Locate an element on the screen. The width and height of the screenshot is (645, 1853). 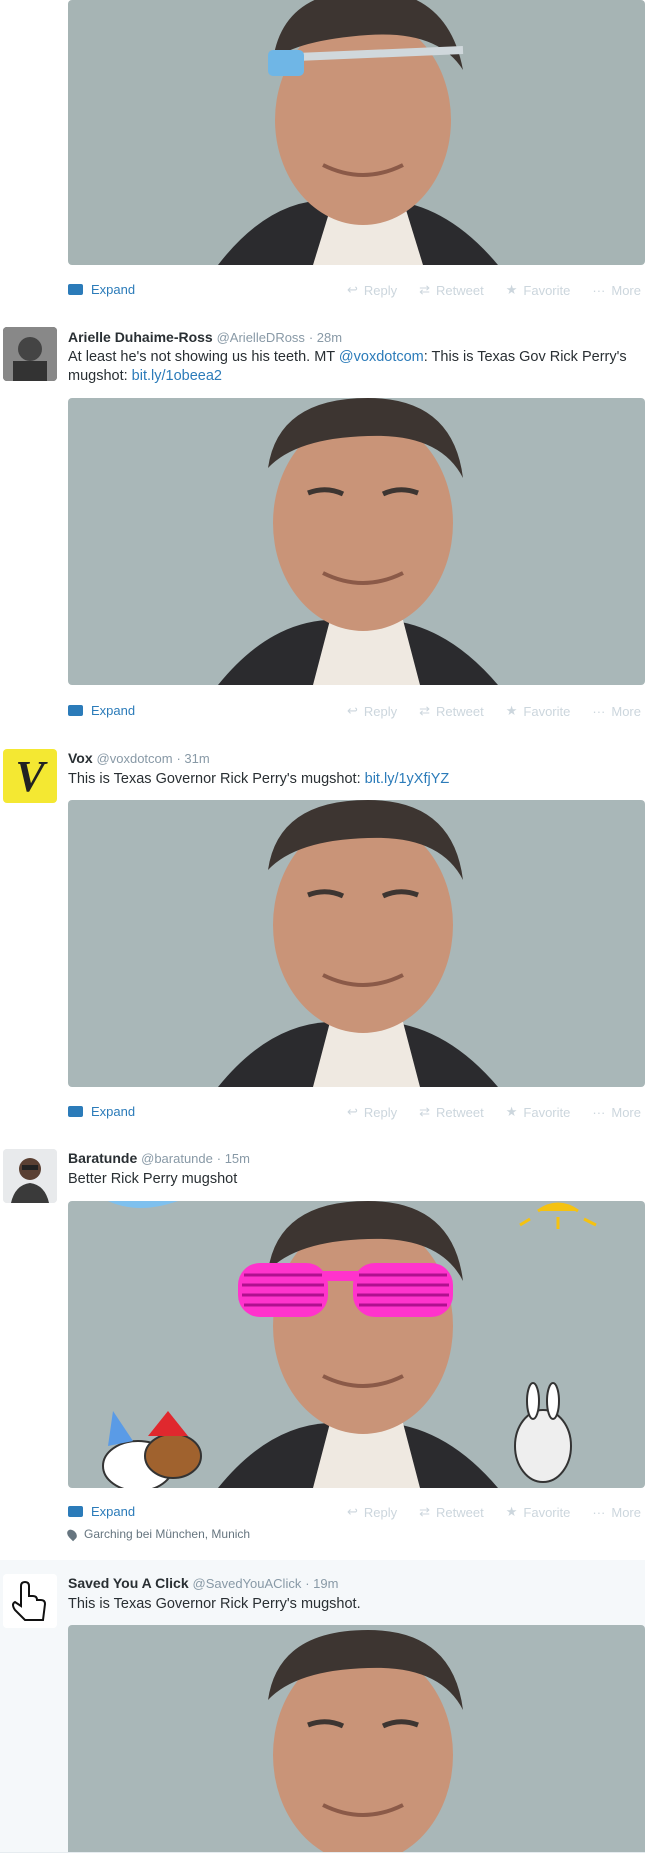
tweet-location: Garching bei München, Munich is located at coordinates (158, 1534).